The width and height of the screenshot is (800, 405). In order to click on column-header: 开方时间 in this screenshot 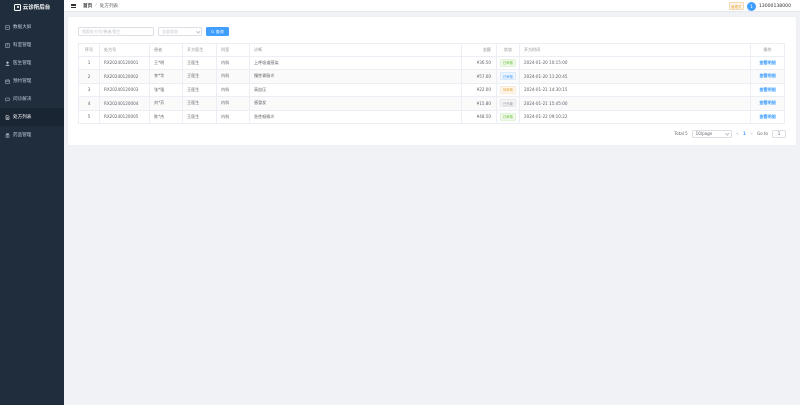, I will do `click(635, 50)`.